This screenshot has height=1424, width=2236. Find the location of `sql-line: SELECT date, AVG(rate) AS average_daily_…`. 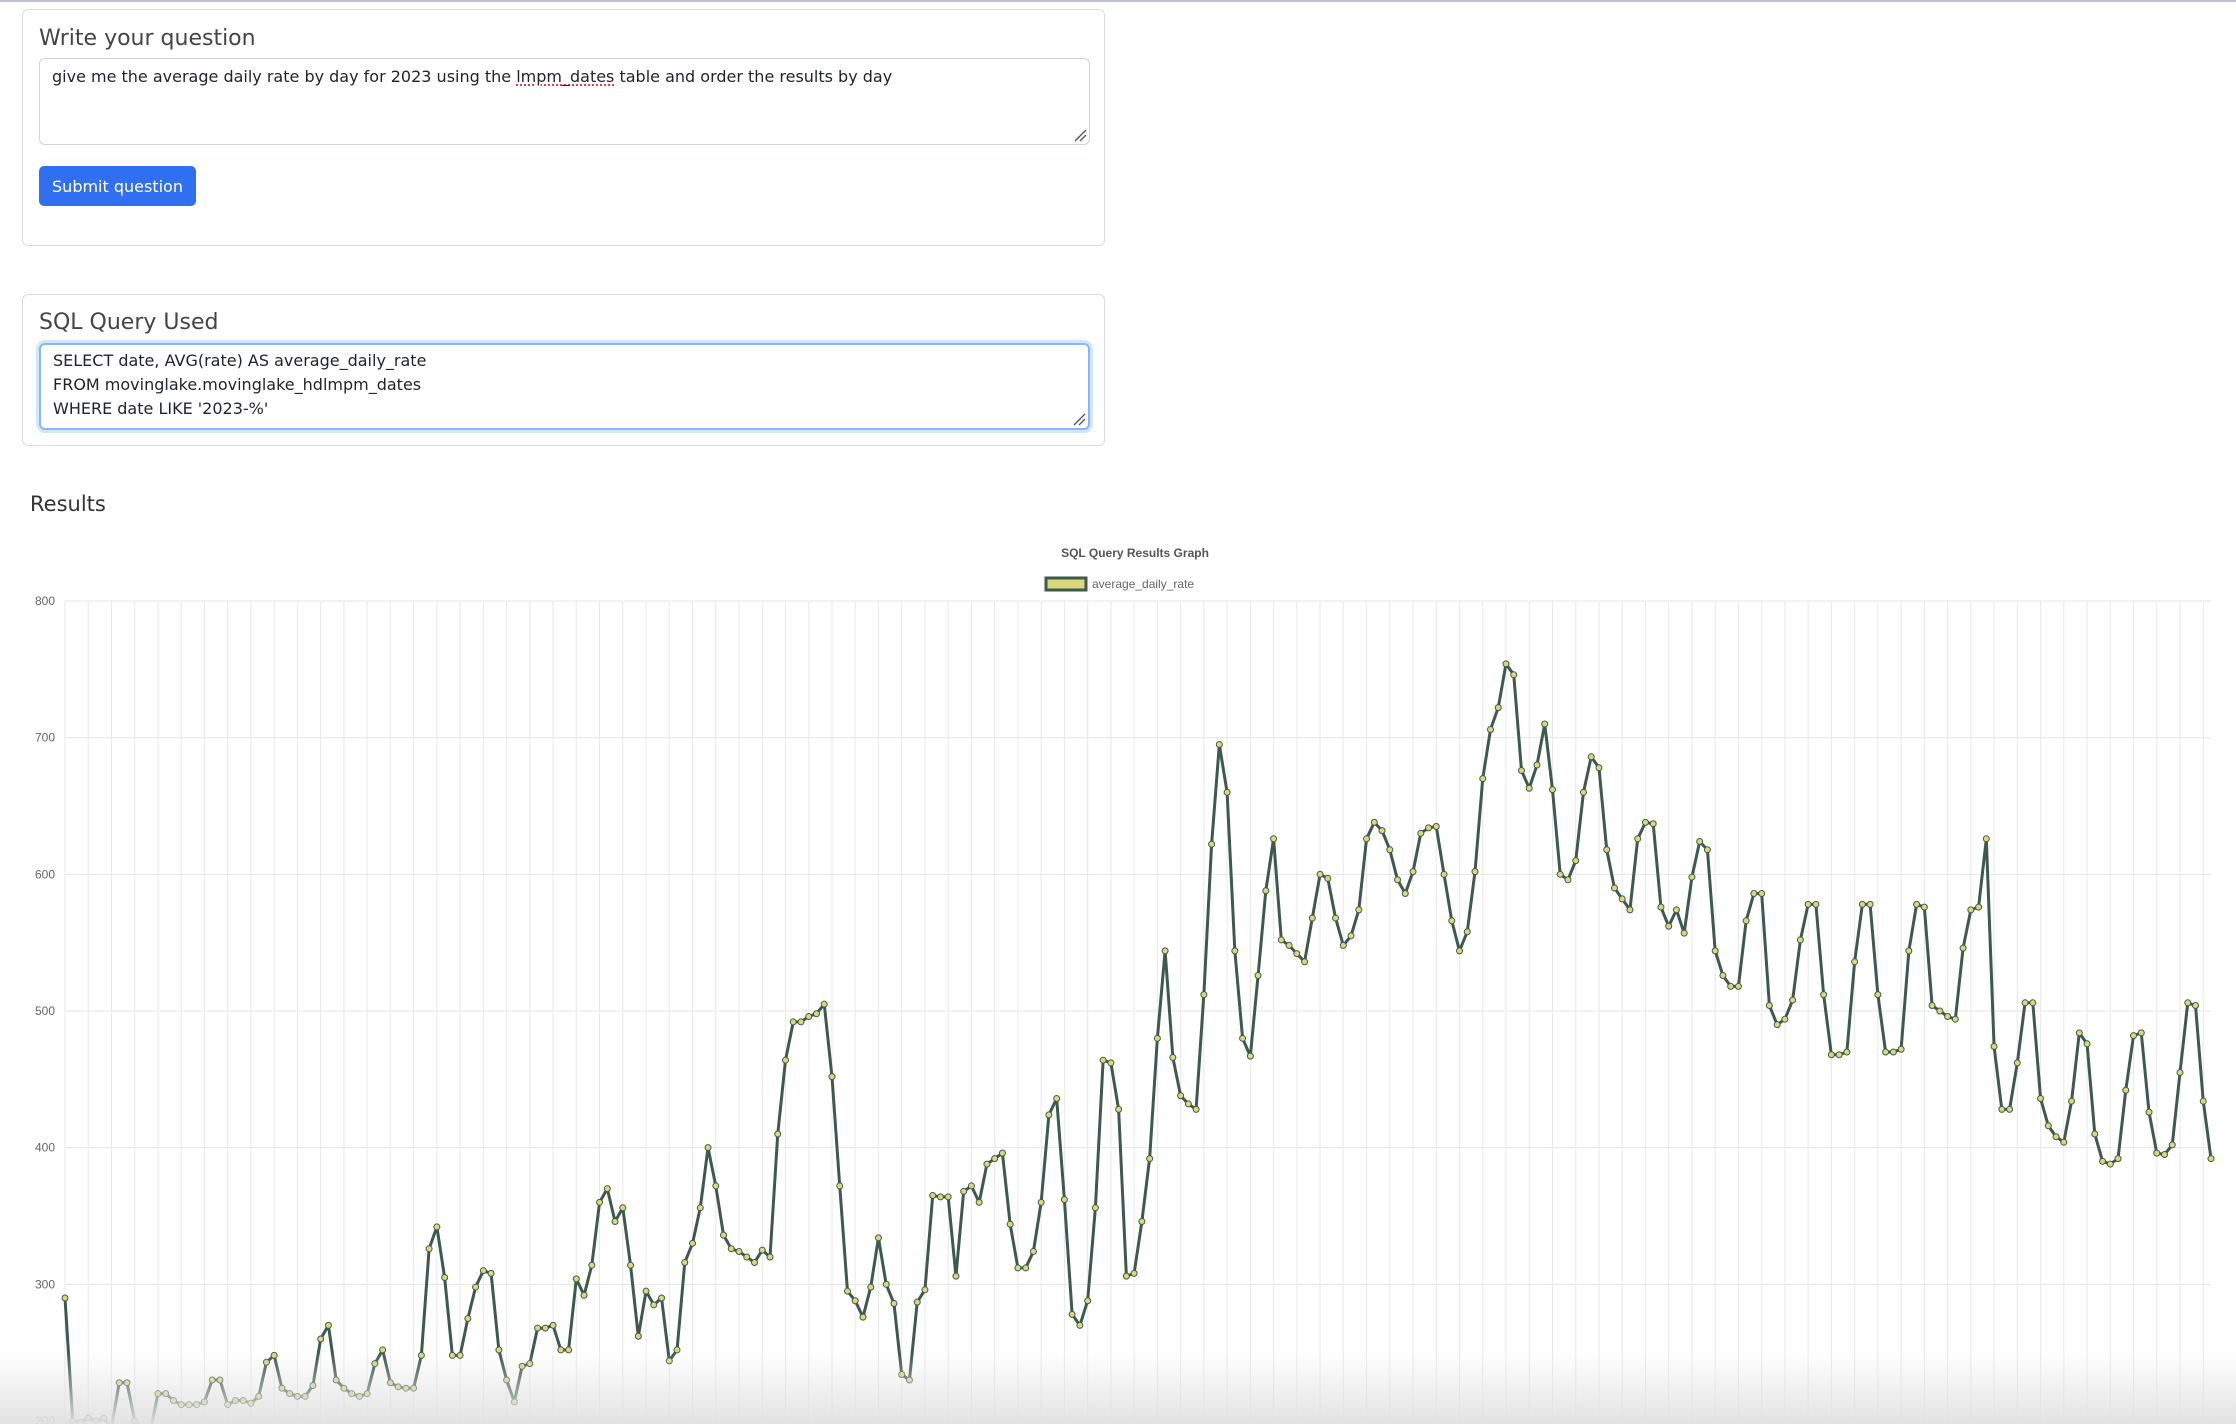

sql-line: SELECT date, AVG(rate) AS average_daily_… is located at coordinates (240, 360).